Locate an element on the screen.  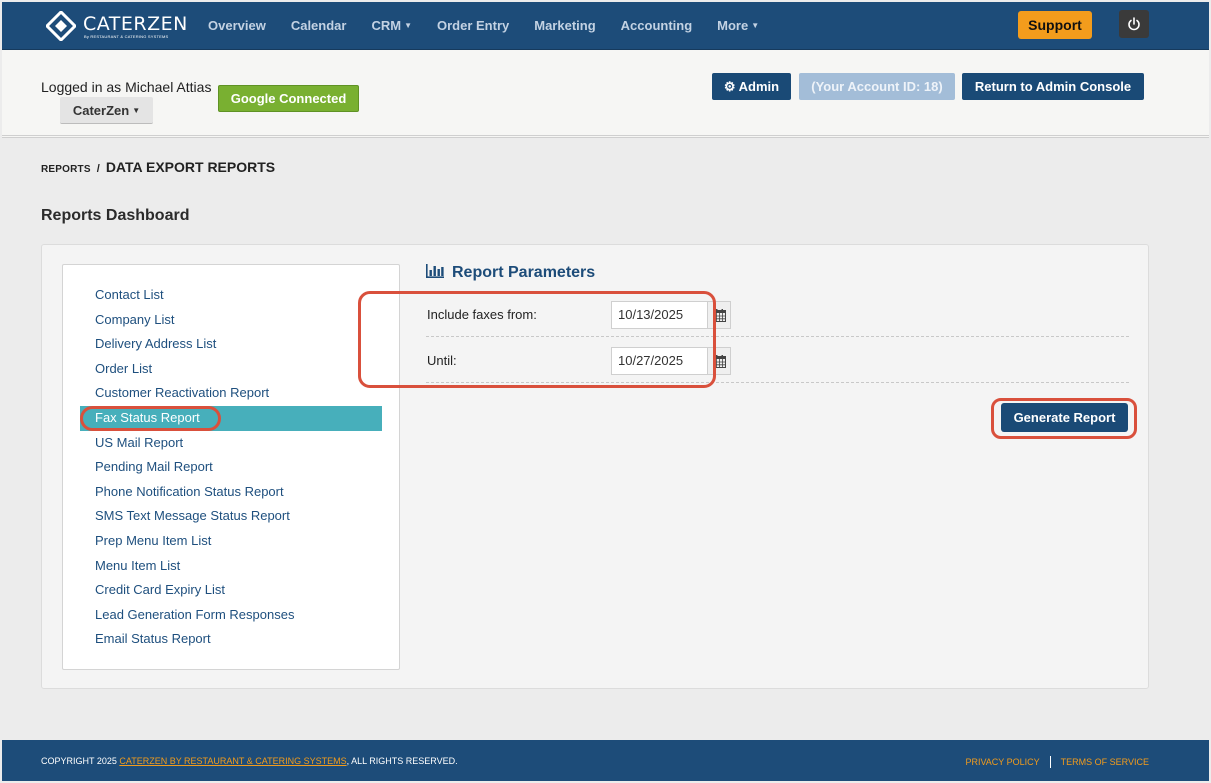
nav-item-accounting: Accounting is located at coordinates (657, 26).